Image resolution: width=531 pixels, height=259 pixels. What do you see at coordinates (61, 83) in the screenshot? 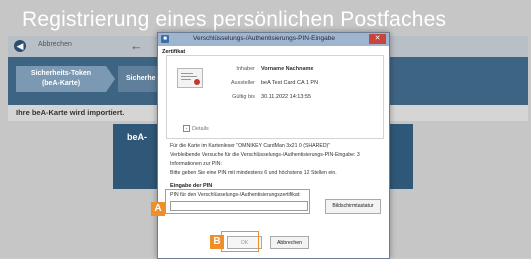
I see `step-security-token-line2: (beA-Karte)` at bounding box center [61, 83].